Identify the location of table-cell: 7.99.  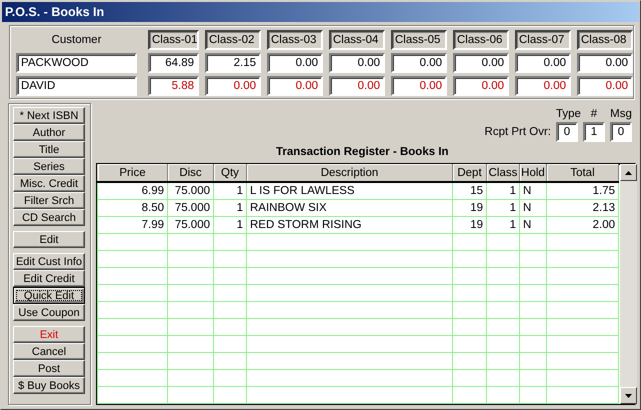
(133, 224).